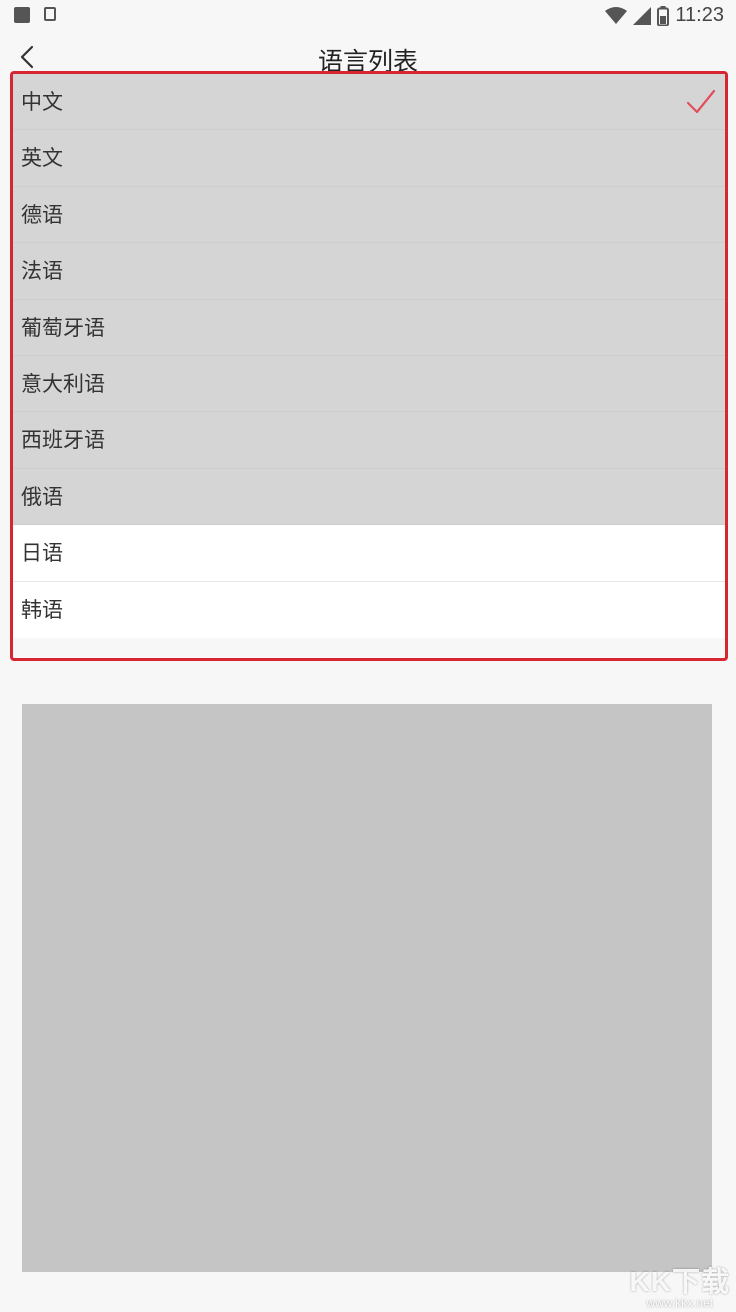 Image resolution: width=736 pixels, height=1312 pixels. Describe the element at coordinates (42, 496) in the screenshot. I see `language-label: 俄语` at that location.